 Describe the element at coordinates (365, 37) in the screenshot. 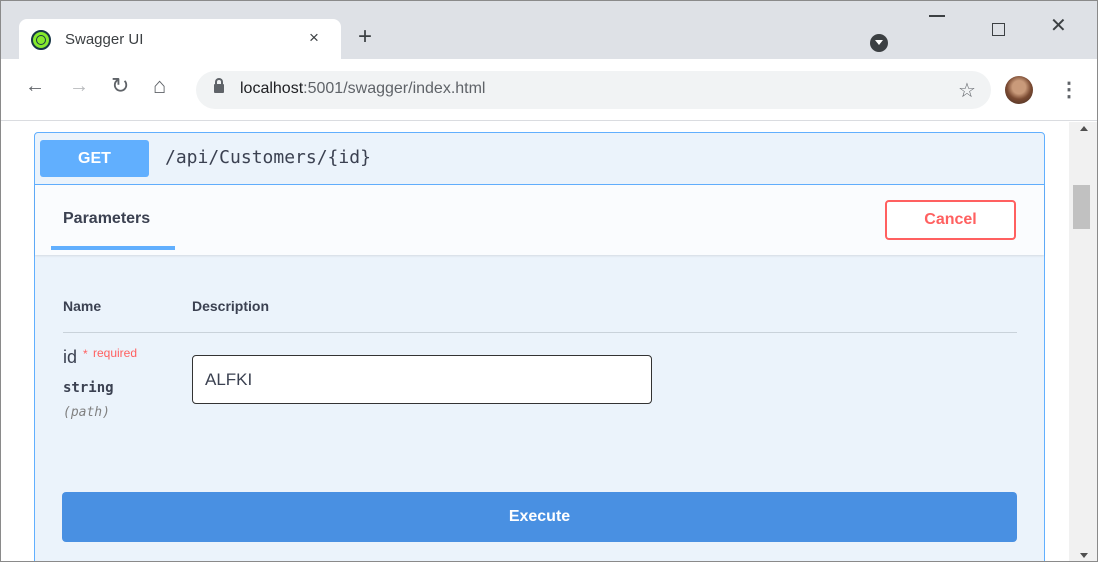

I see `new-tab-icon: +` at that location.